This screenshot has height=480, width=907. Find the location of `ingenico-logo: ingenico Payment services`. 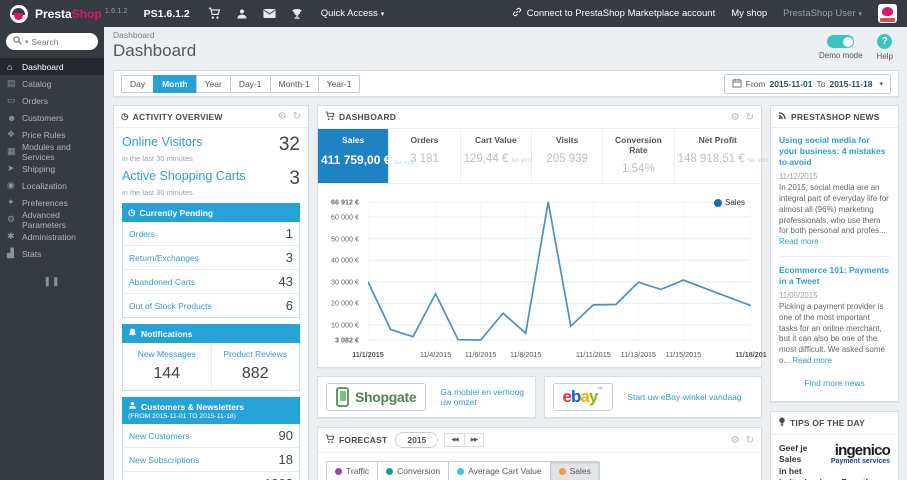

ingenico-logo: ingenico Payment services is located at coordinates (860, 453).